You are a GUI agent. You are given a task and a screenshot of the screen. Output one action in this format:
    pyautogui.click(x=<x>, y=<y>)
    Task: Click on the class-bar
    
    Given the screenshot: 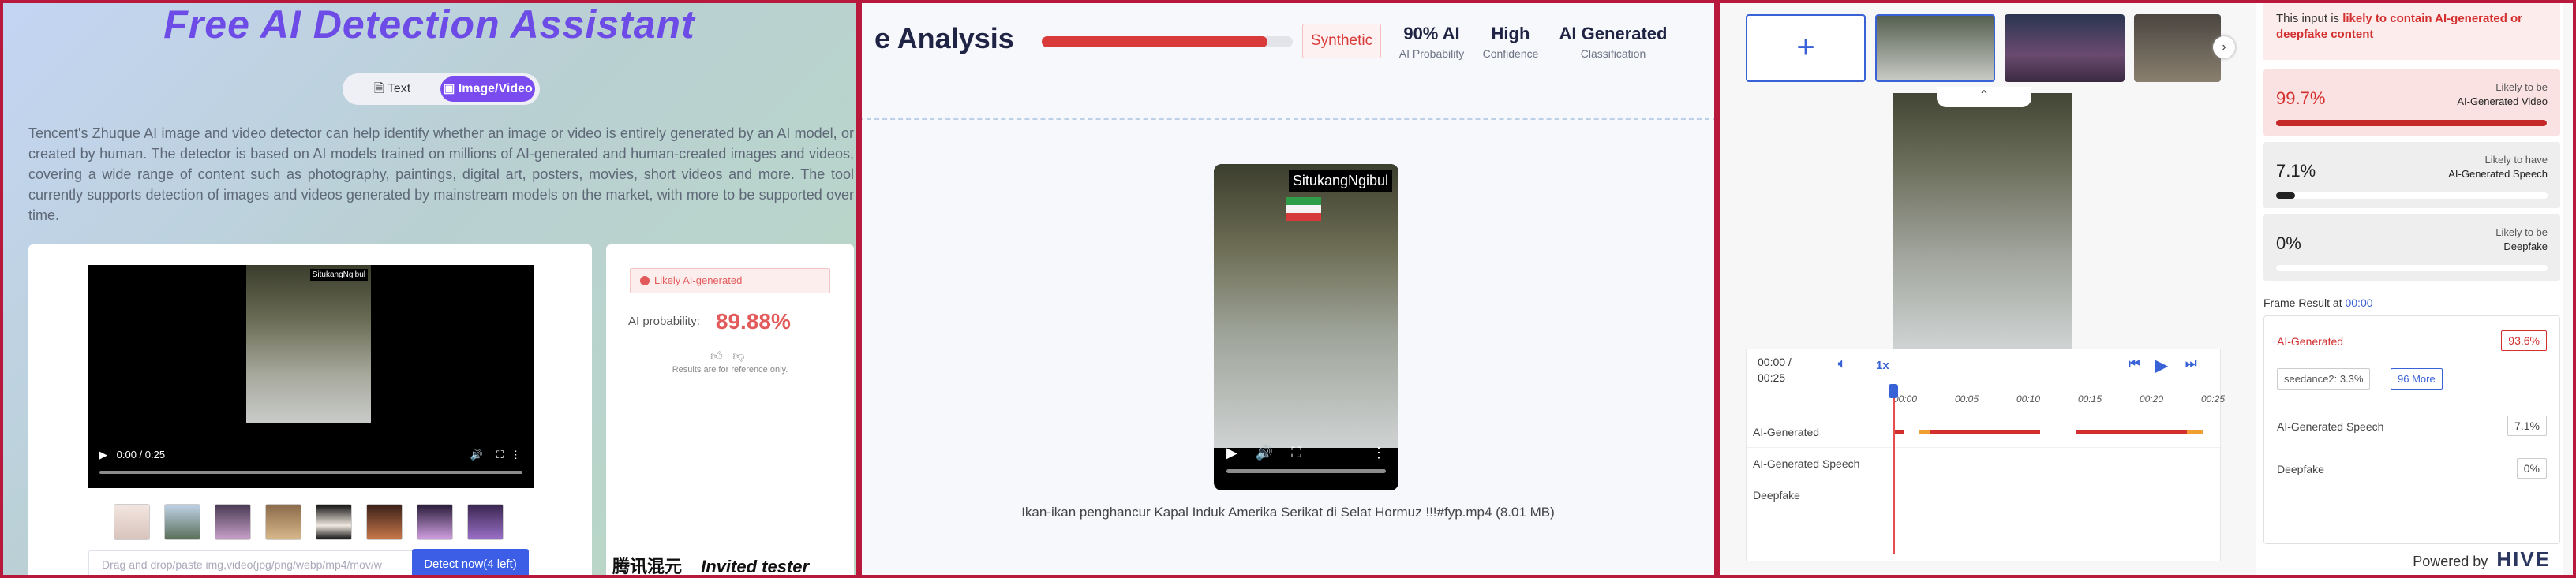 What is the action you would take?
    pyautogui.click(x=2412, y=123)
    